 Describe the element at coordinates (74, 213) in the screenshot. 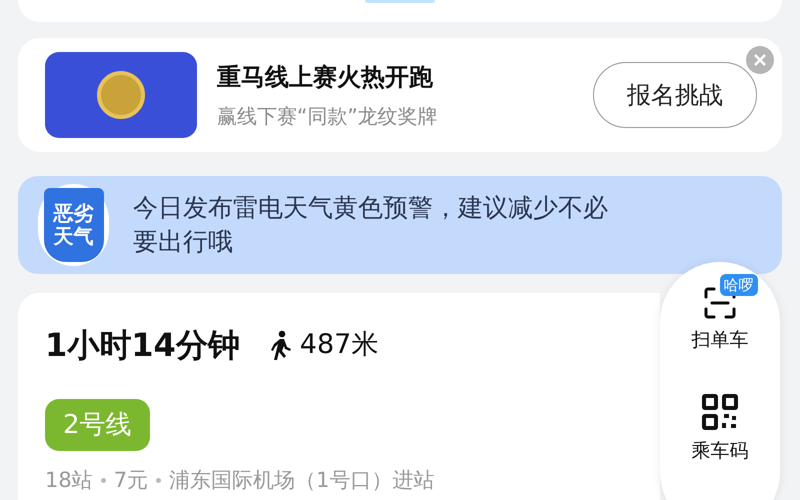

I see `badge-text: 恶劣` at that location.